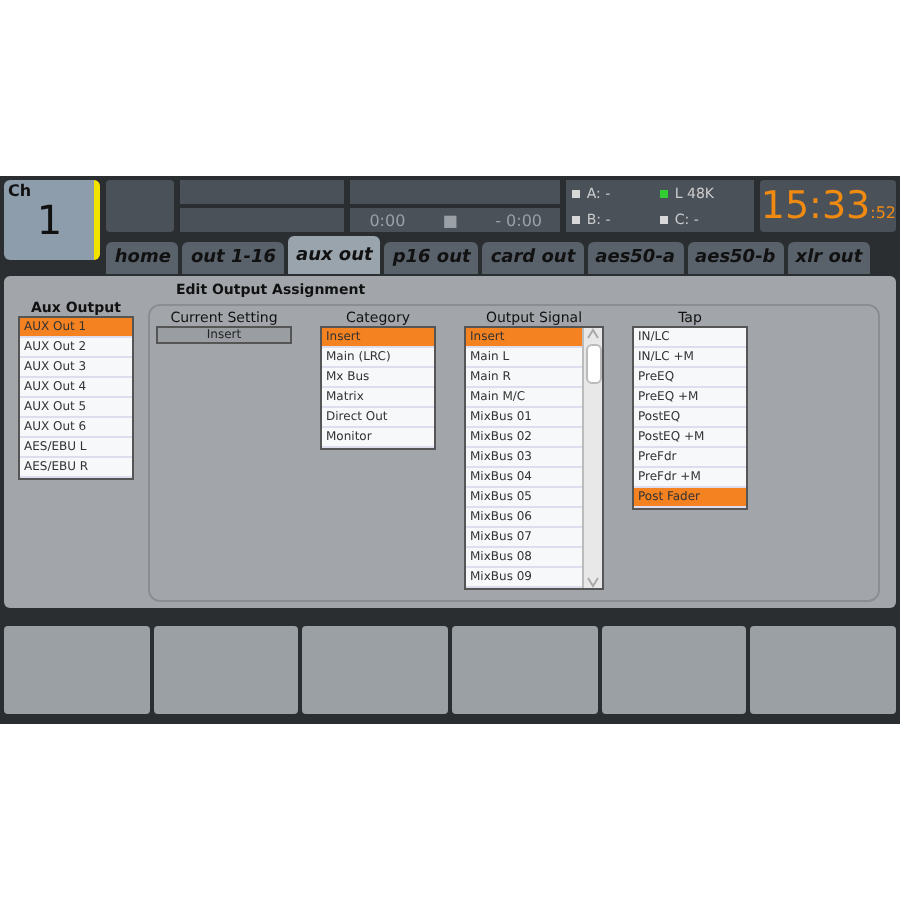  What do you see at coordinates (334, 255) in the screenshot?
I see `tab: aux out` at bounding box center [334, 255].